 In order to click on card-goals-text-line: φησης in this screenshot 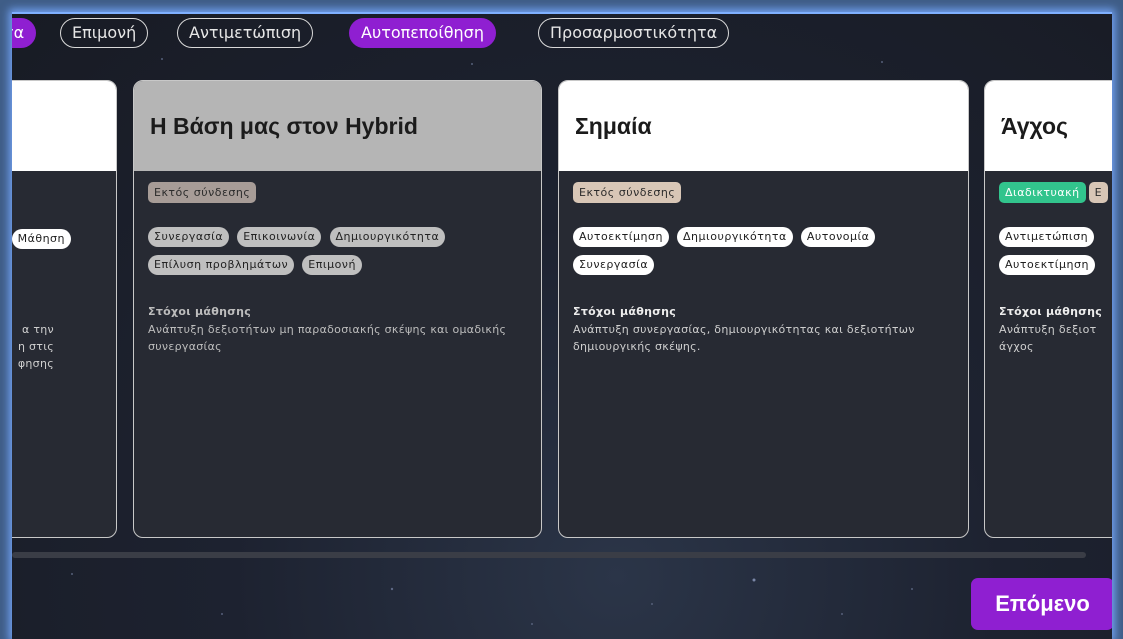, I will do `click(35, 363)`.